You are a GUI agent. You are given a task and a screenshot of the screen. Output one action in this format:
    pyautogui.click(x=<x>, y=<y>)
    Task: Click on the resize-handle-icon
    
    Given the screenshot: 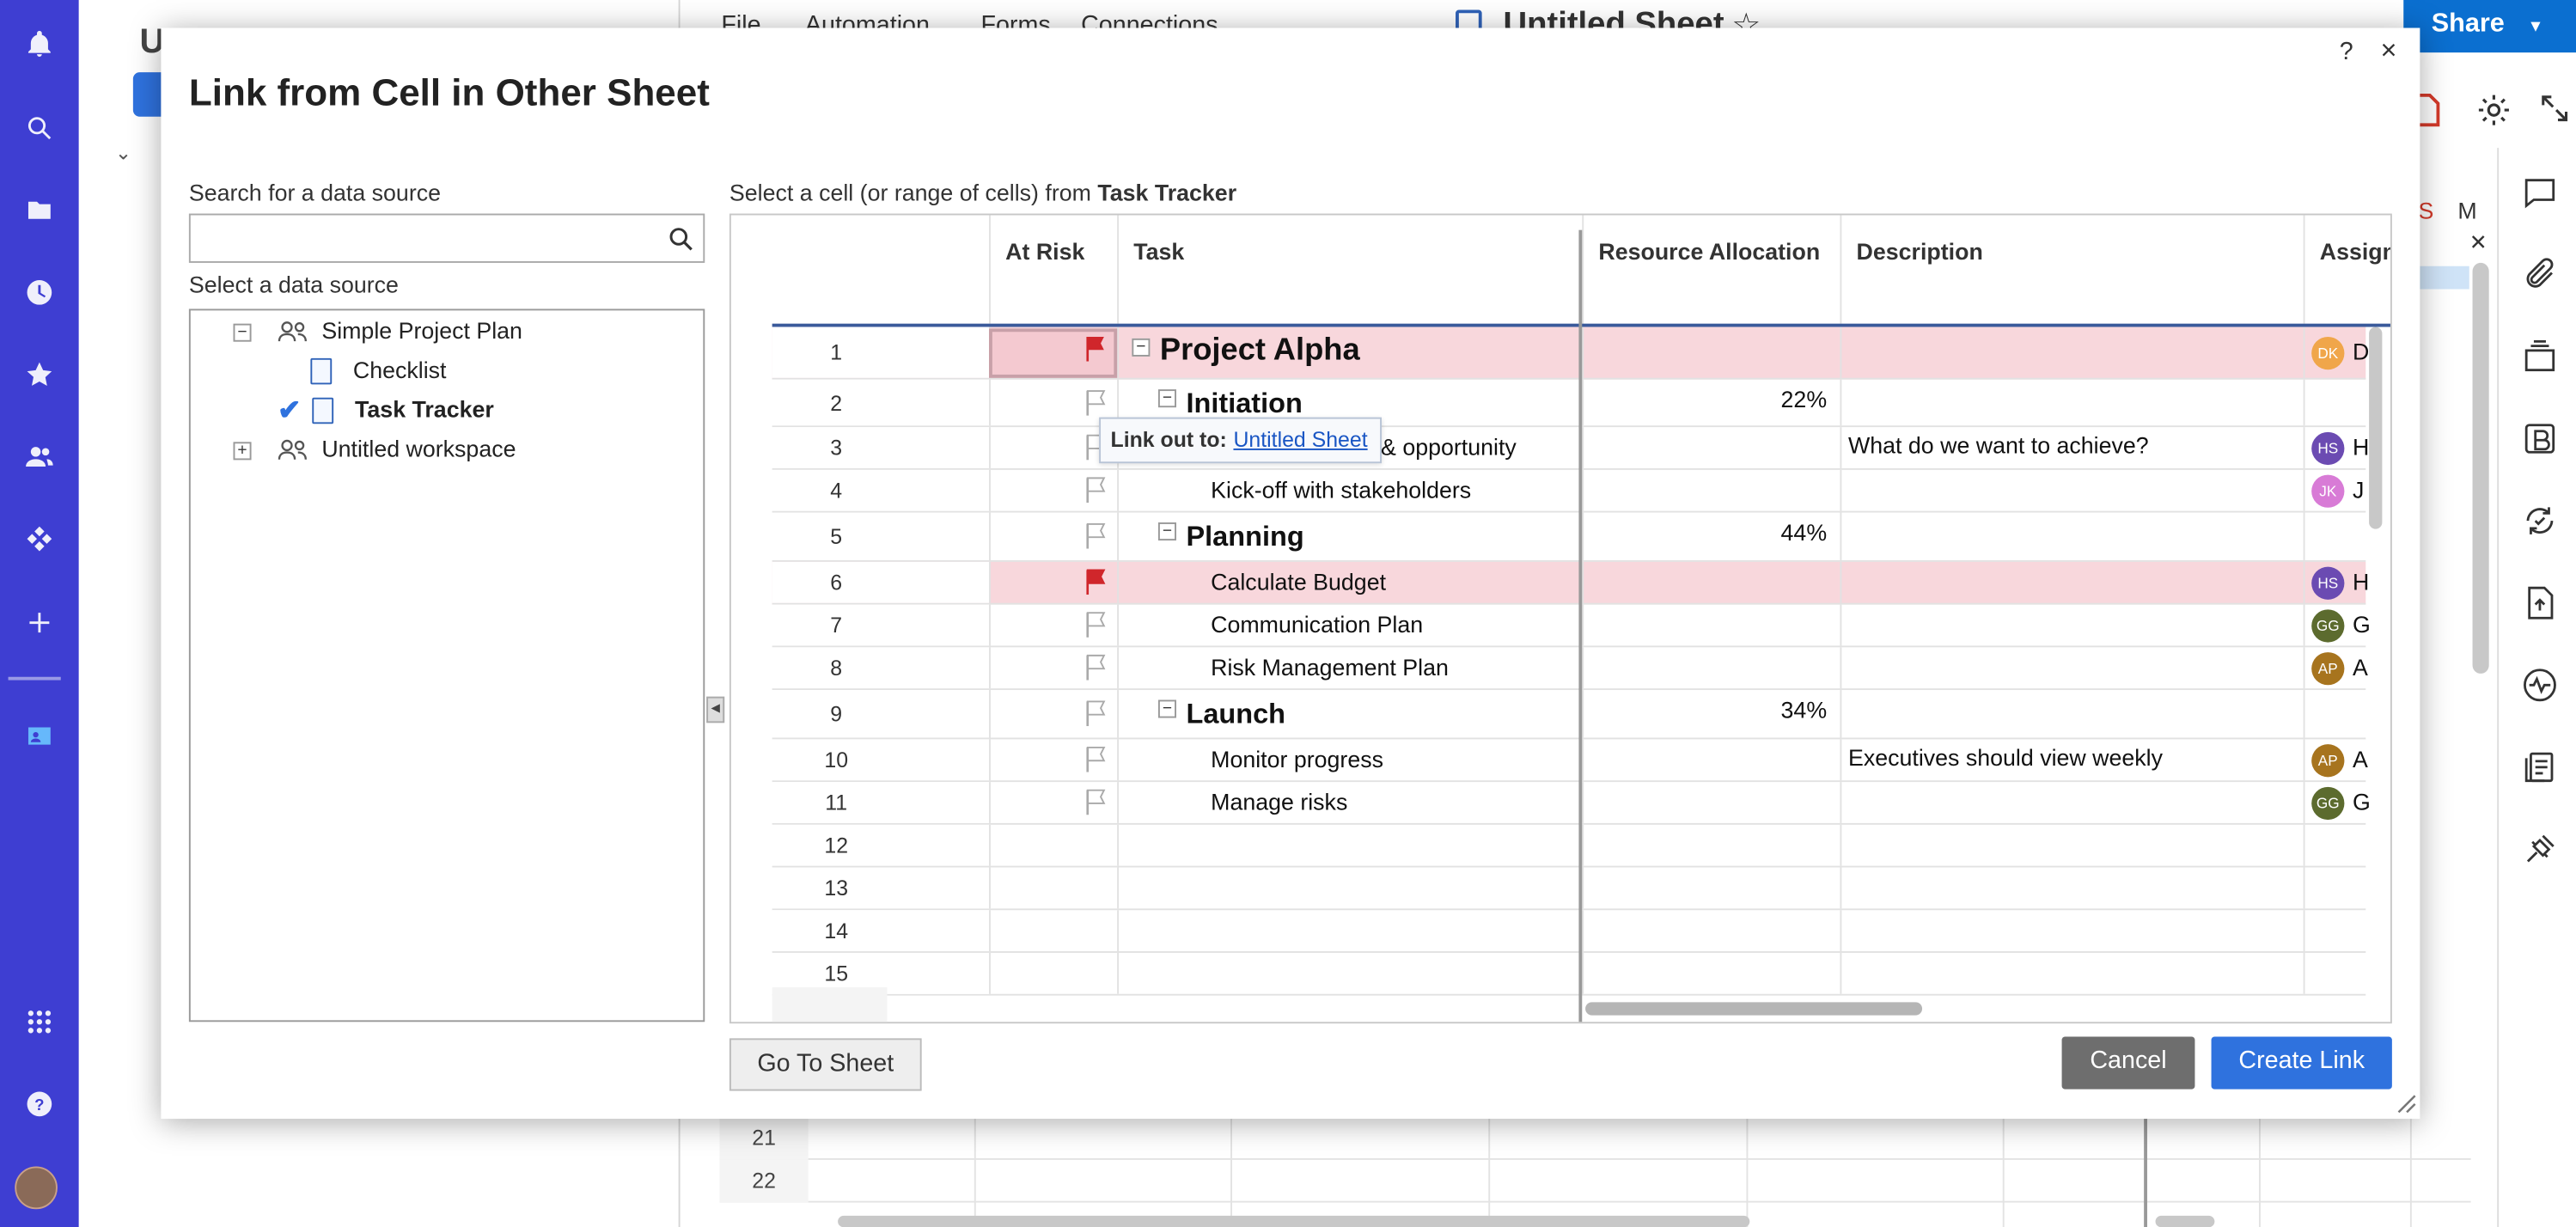 What is the action you would take?
    pyautogui.click(x=2405, y=1102)
    